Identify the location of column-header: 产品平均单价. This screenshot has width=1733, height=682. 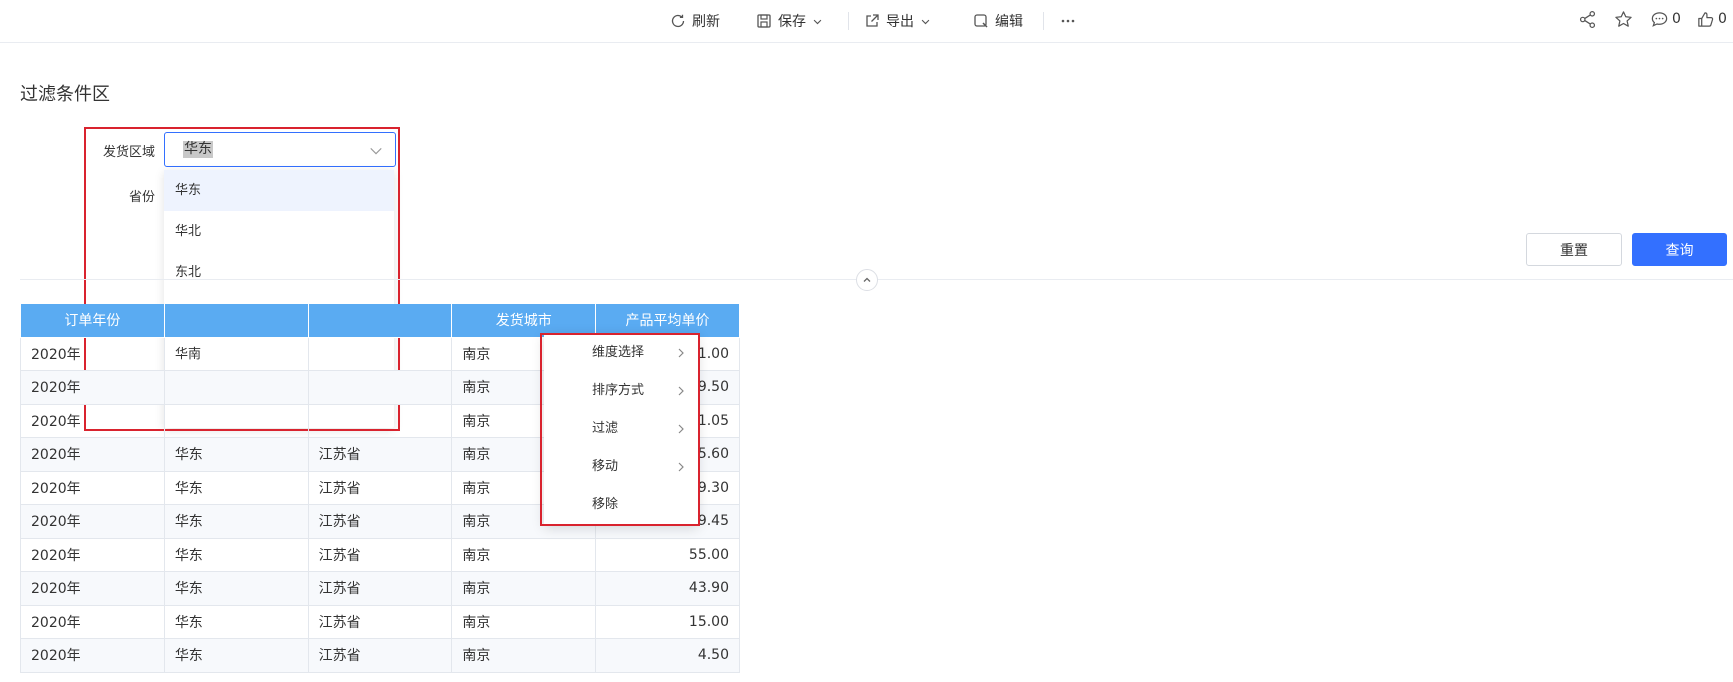
(667, 321).